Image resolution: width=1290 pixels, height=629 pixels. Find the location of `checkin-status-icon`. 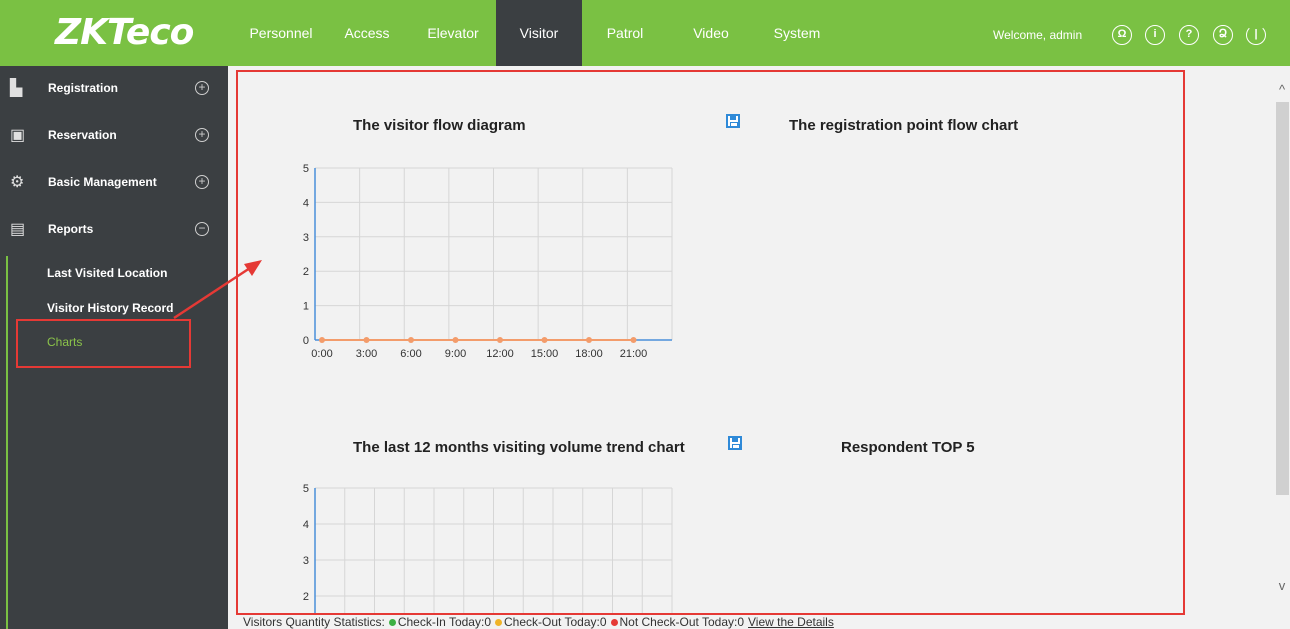

checkin-status-icon is located at coordinates (392, 622).